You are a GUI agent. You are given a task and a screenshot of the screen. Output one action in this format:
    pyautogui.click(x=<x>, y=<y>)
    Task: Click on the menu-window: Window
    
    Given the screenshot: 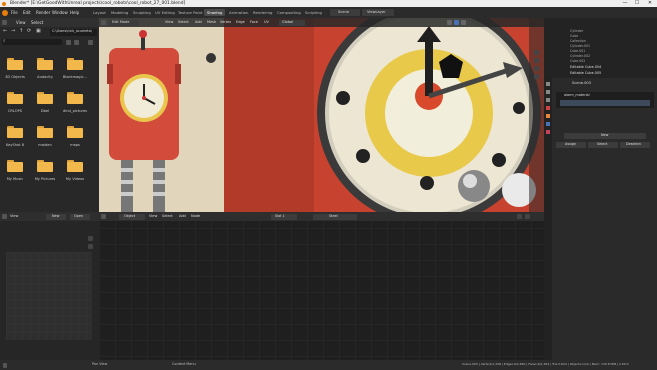 What is the action you would take?
    pyautogui.click(x=60, y=12)
    